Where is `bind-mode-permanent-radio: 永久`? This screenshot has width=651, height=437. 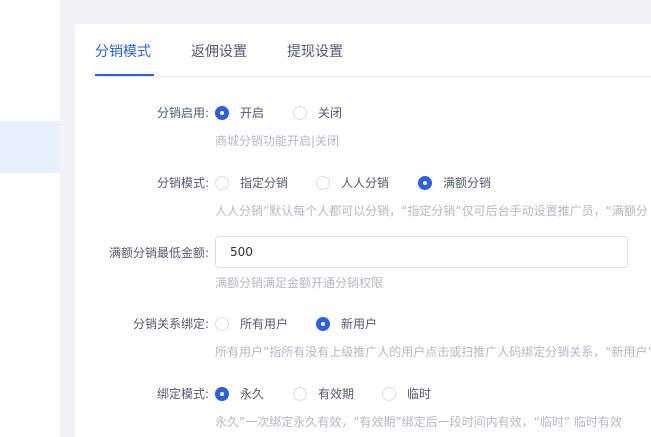
bind-mode-permanent-radio: 永久 is located at coordinates (239, 393).